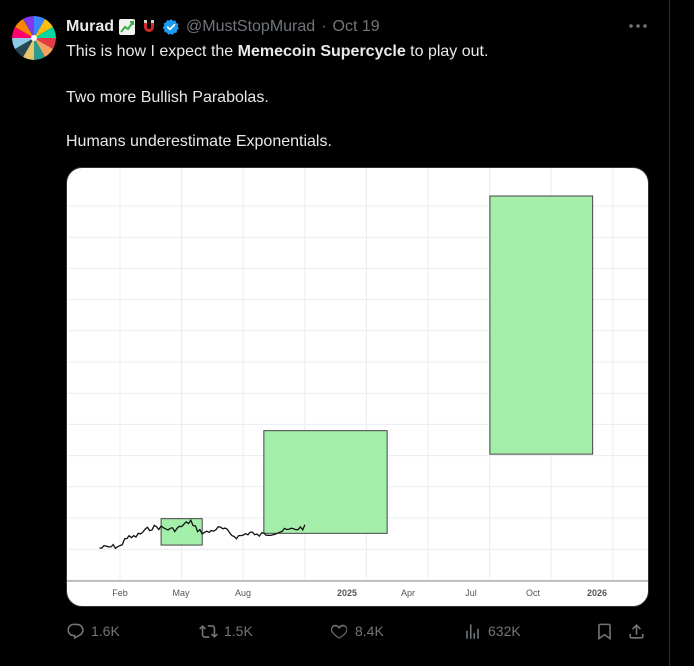 This screenshot has width=694, height=666. What do you see at coordinates (152, 51) in the screenshot?
I see `post-text-part: This is how I expect the` at bounding box center [152, 51].